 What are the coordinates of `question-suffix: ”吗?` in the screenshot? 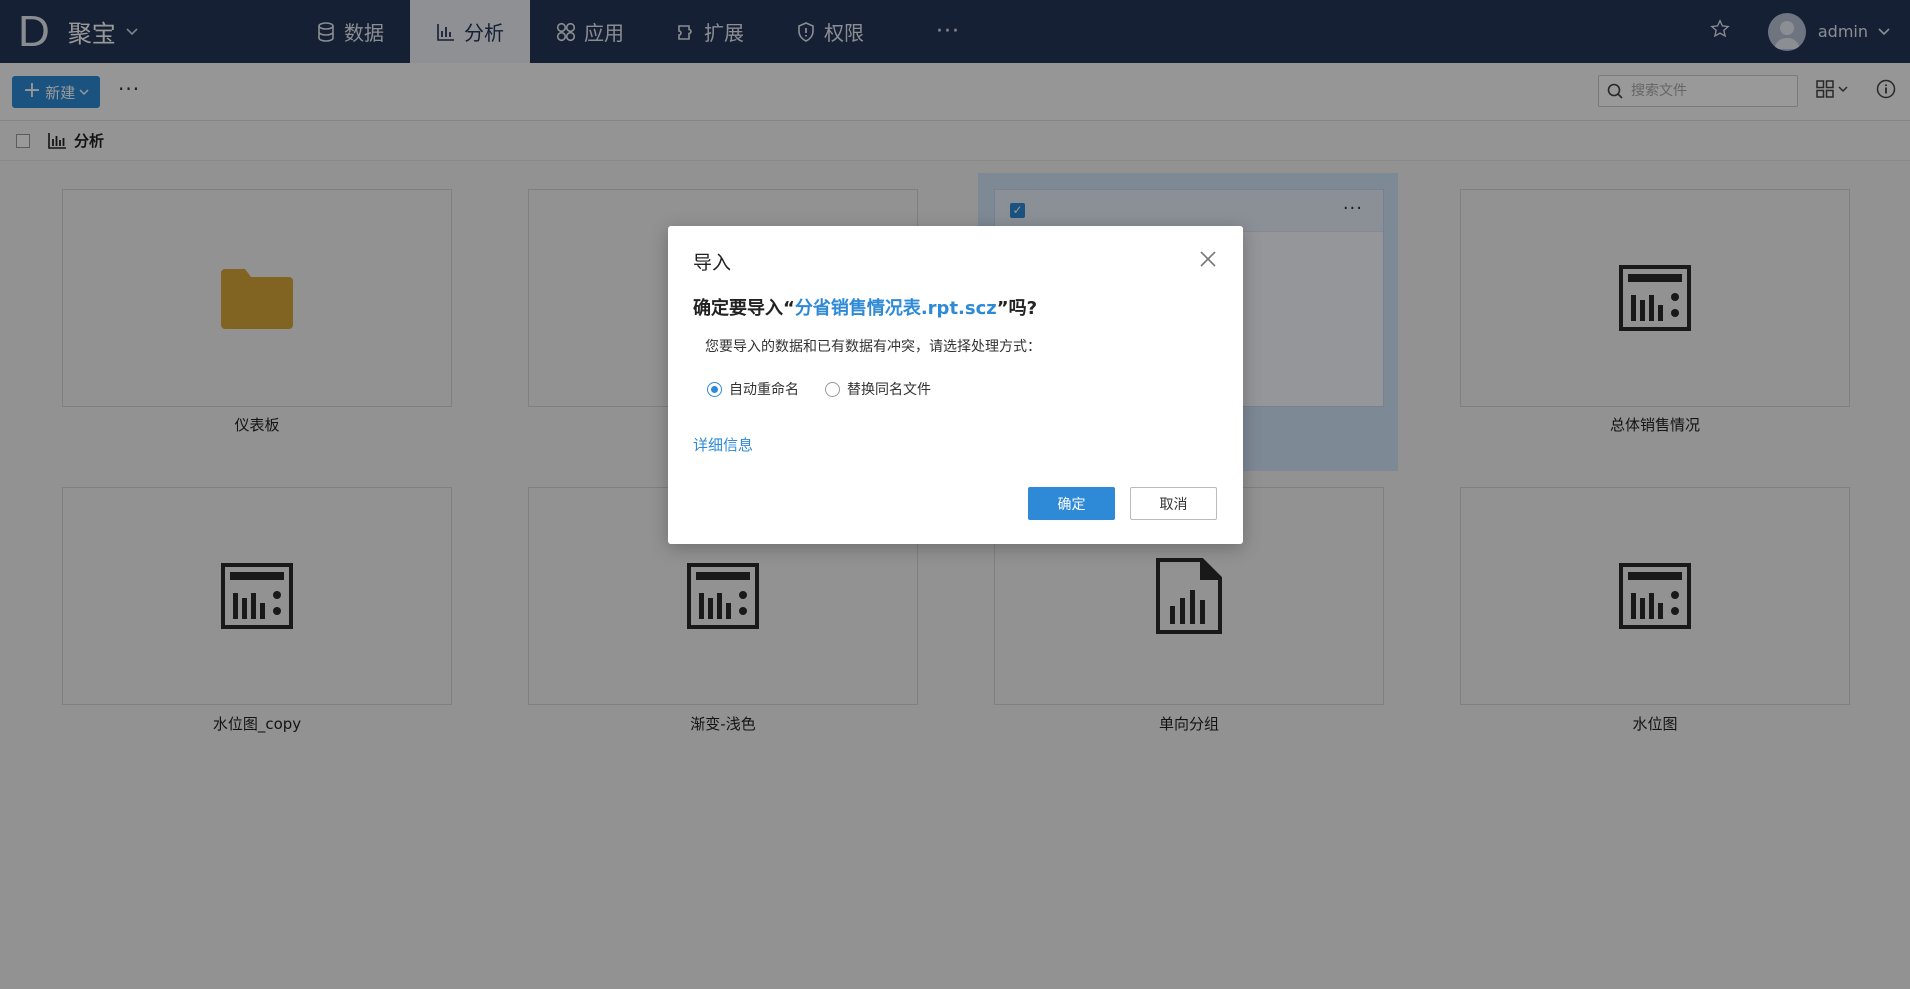 It's located at (1017, 308).